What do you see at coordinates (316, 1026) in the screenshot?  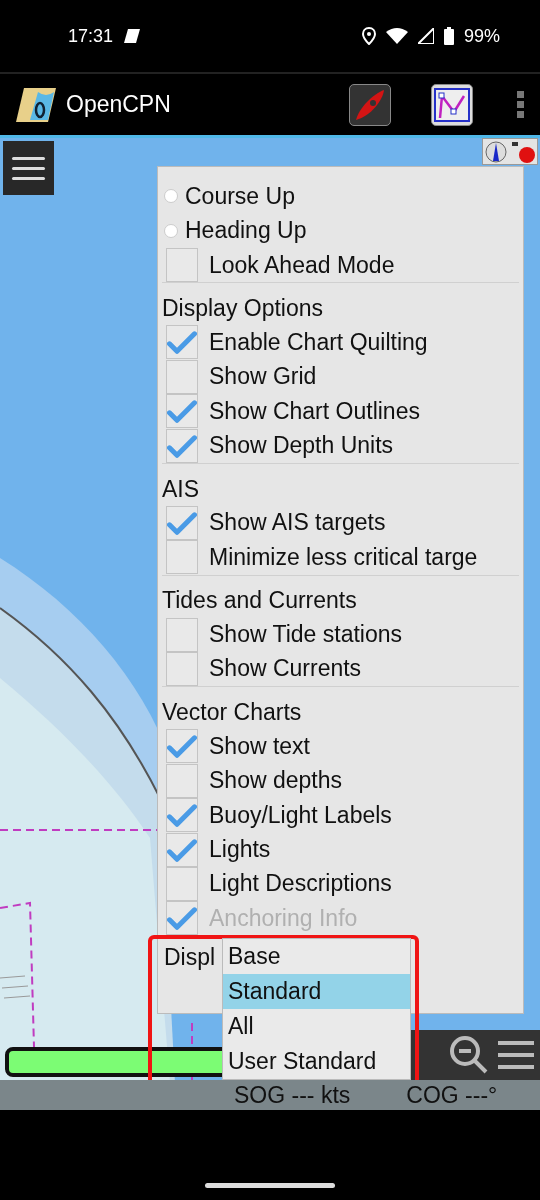 I see `dropdown-option: All` at bounding box center [316, 1026].